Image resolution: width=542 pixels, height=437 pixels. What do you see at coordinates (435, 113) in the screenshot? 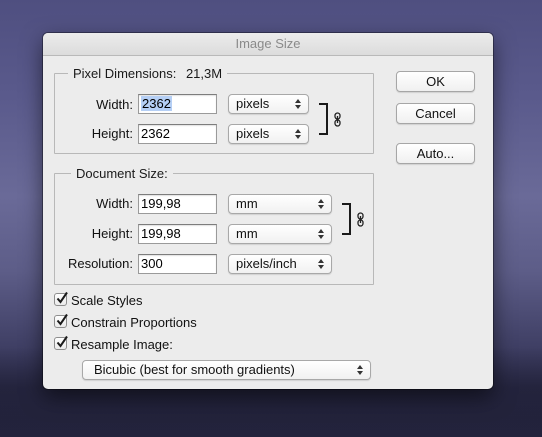
I see `cancel-button: Cancel` at bounding box center [435, 113].